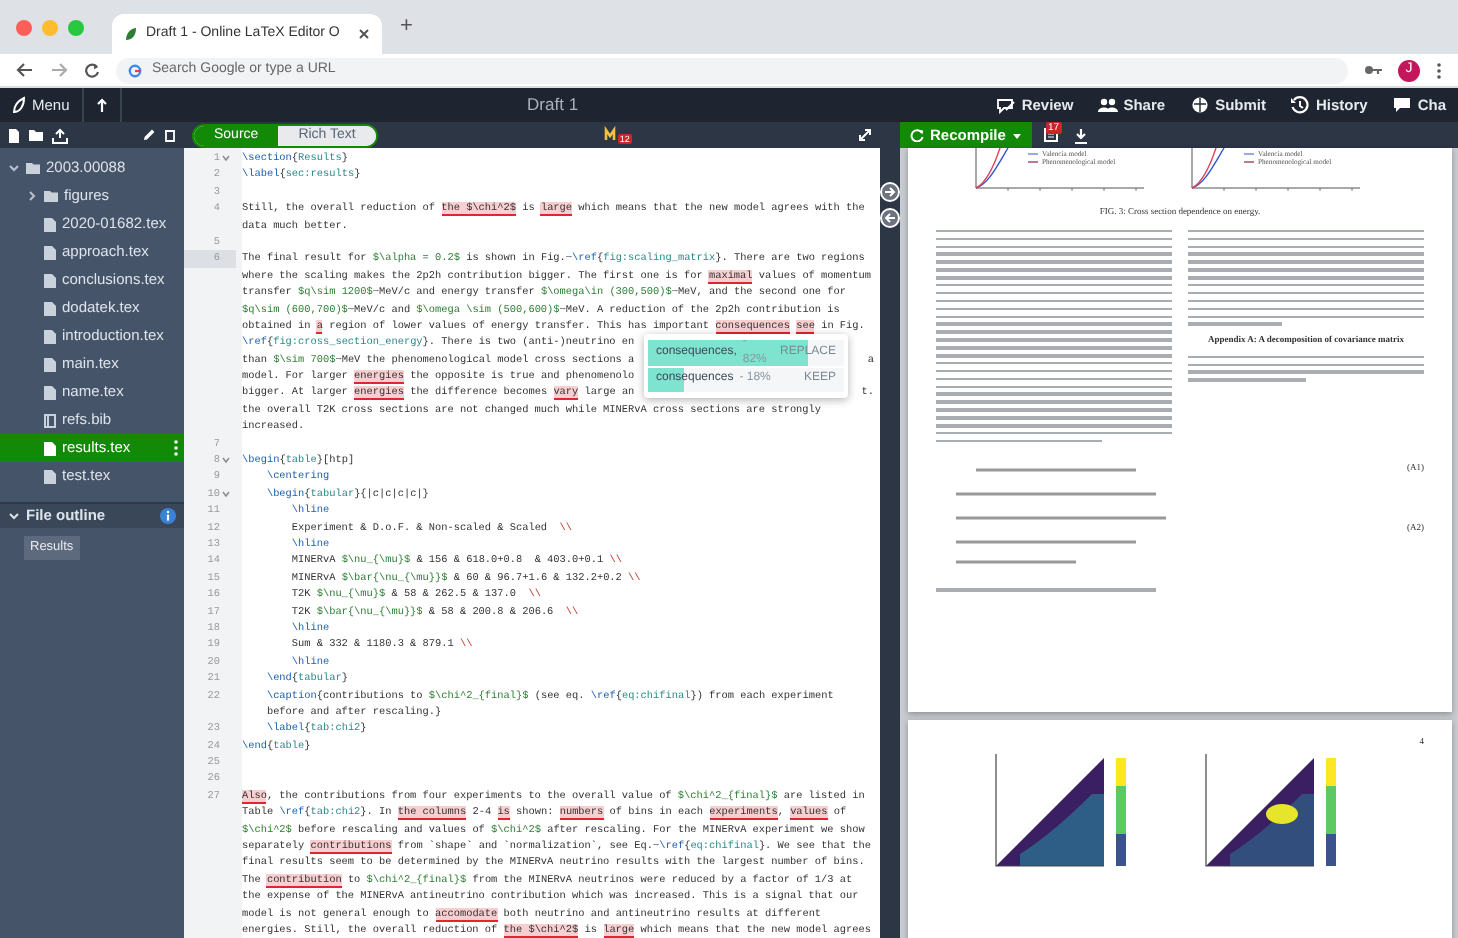  I want to click on sync-to-code-button, so click(890, 218).